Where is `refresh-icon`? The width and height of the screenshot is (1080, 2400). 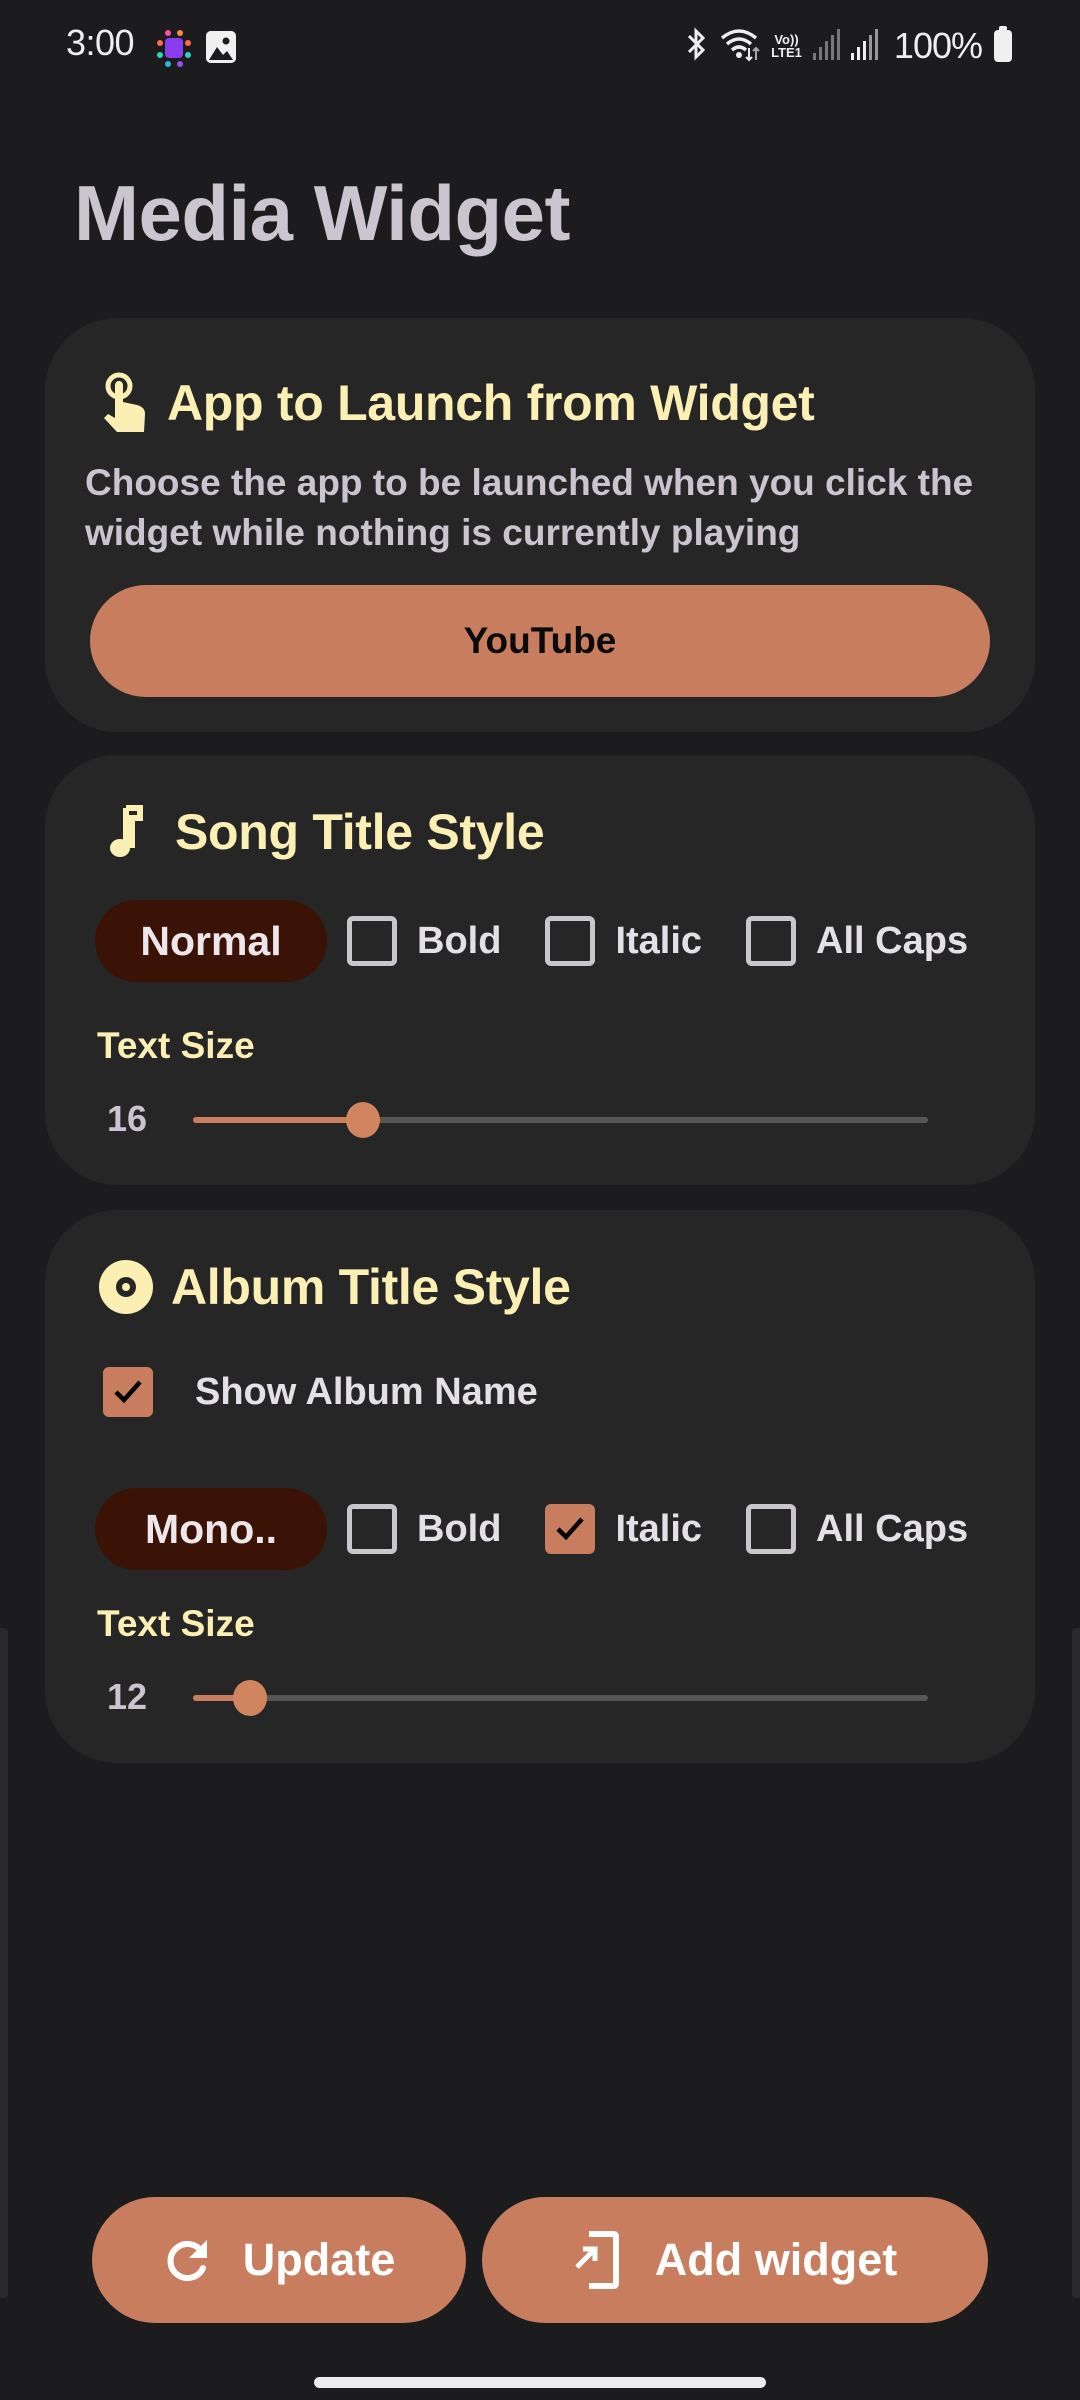 refresh-icon is located at coordinates (188, 2260).